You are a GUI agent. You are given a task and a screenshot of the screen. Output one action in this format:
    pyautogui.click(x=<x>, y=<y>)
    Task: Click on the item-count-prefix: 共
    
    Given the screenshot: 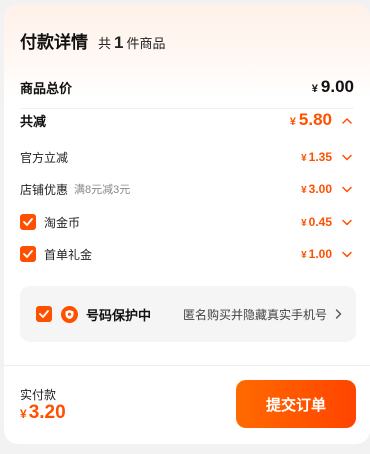 What is the action you would take?
    pyautogui.click(x=105, y=43)
    